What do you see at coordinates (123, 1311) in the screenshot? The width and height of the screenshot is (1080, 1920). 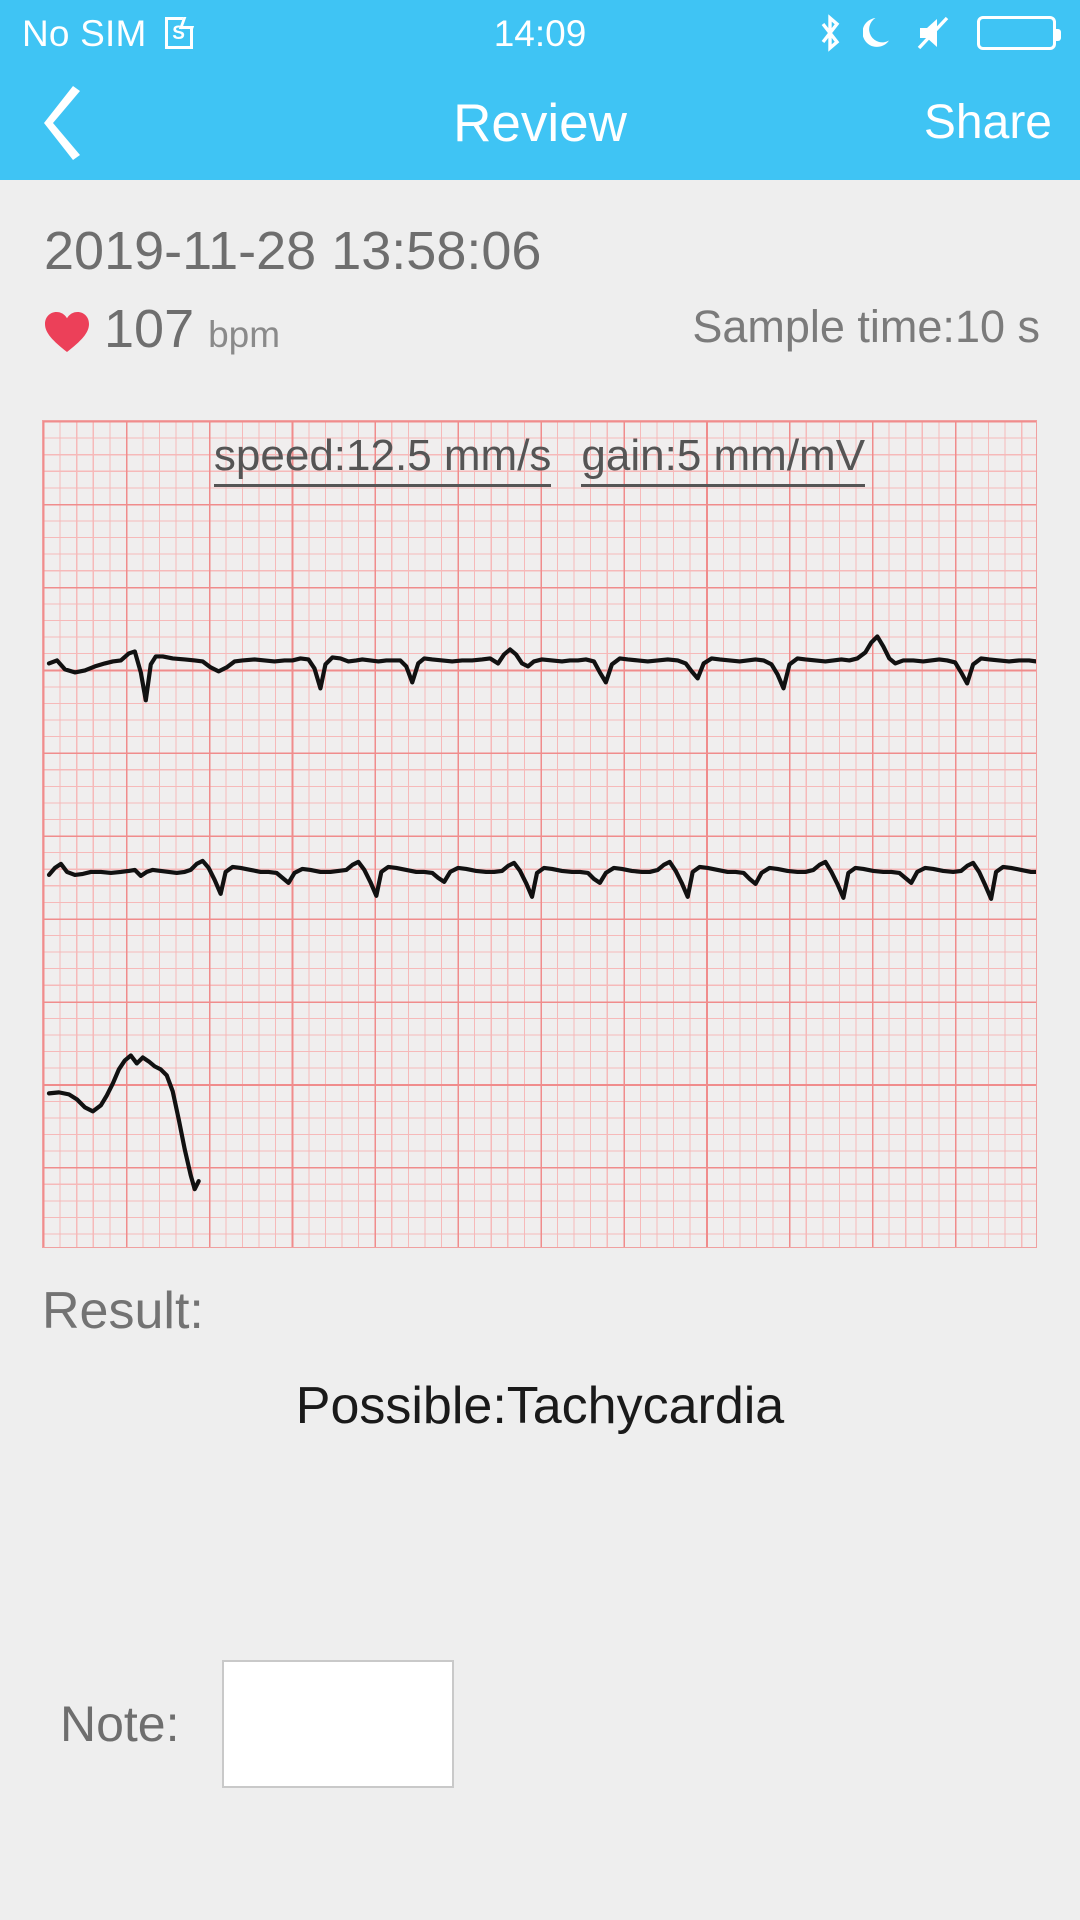 I see `result-label: Result:` at bounding box center [123, 1311].